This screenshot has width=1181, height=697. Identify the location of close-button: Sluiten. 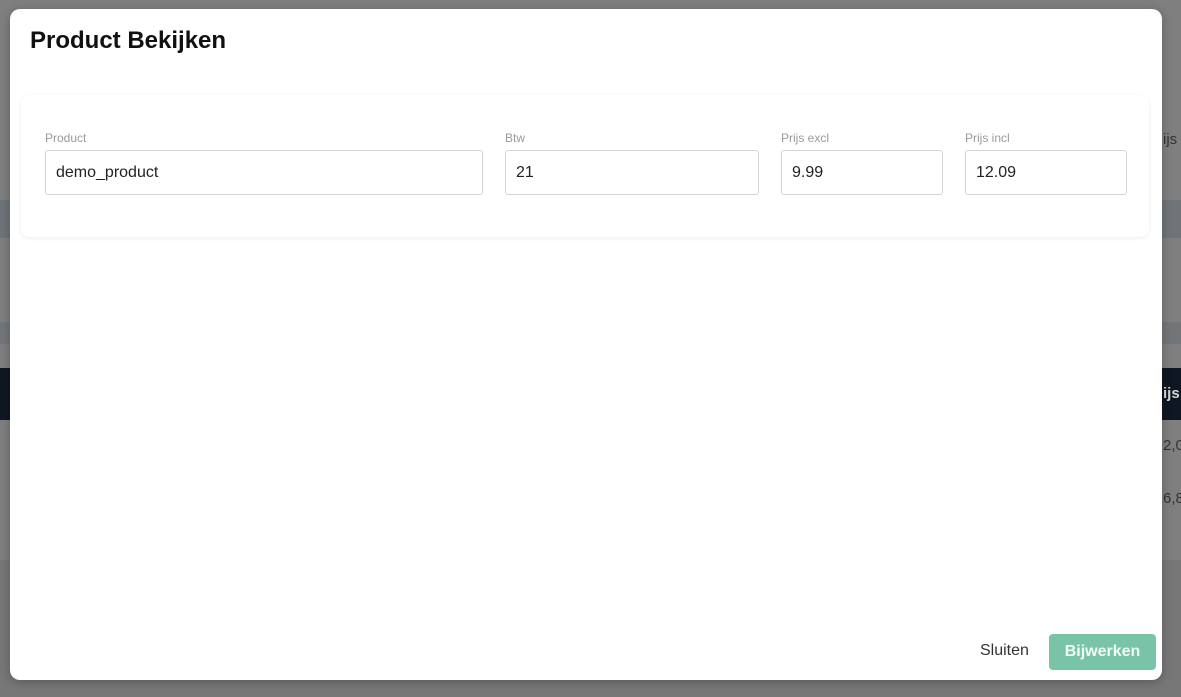
(1004, 651).